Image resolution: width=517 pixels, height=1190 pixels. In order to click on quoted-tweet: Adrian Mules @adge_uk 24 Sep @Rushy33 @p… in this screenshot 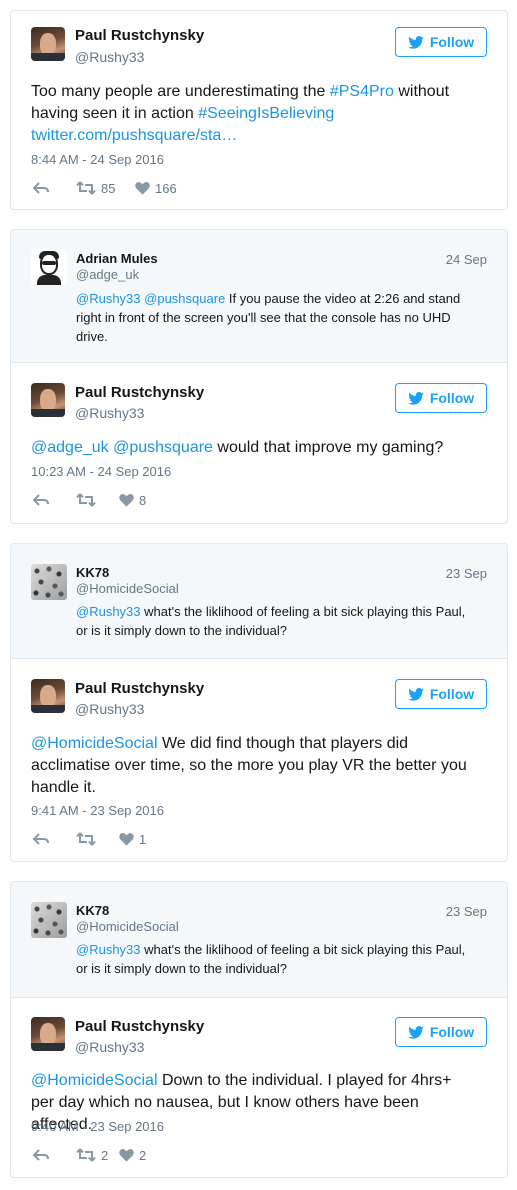, I will do `click(259, 296)`.